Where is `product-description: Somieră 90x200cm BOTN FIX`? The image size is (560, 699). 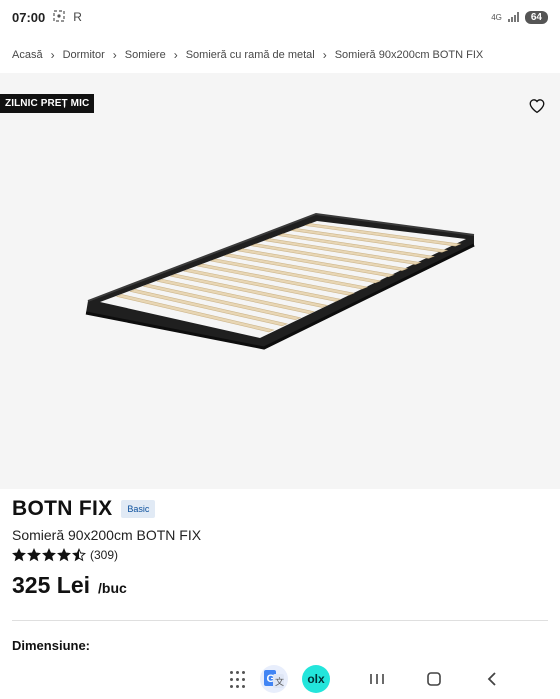 product-description: Somieră 90x200cm BOTN FIX is located at coordinates (107, 535).